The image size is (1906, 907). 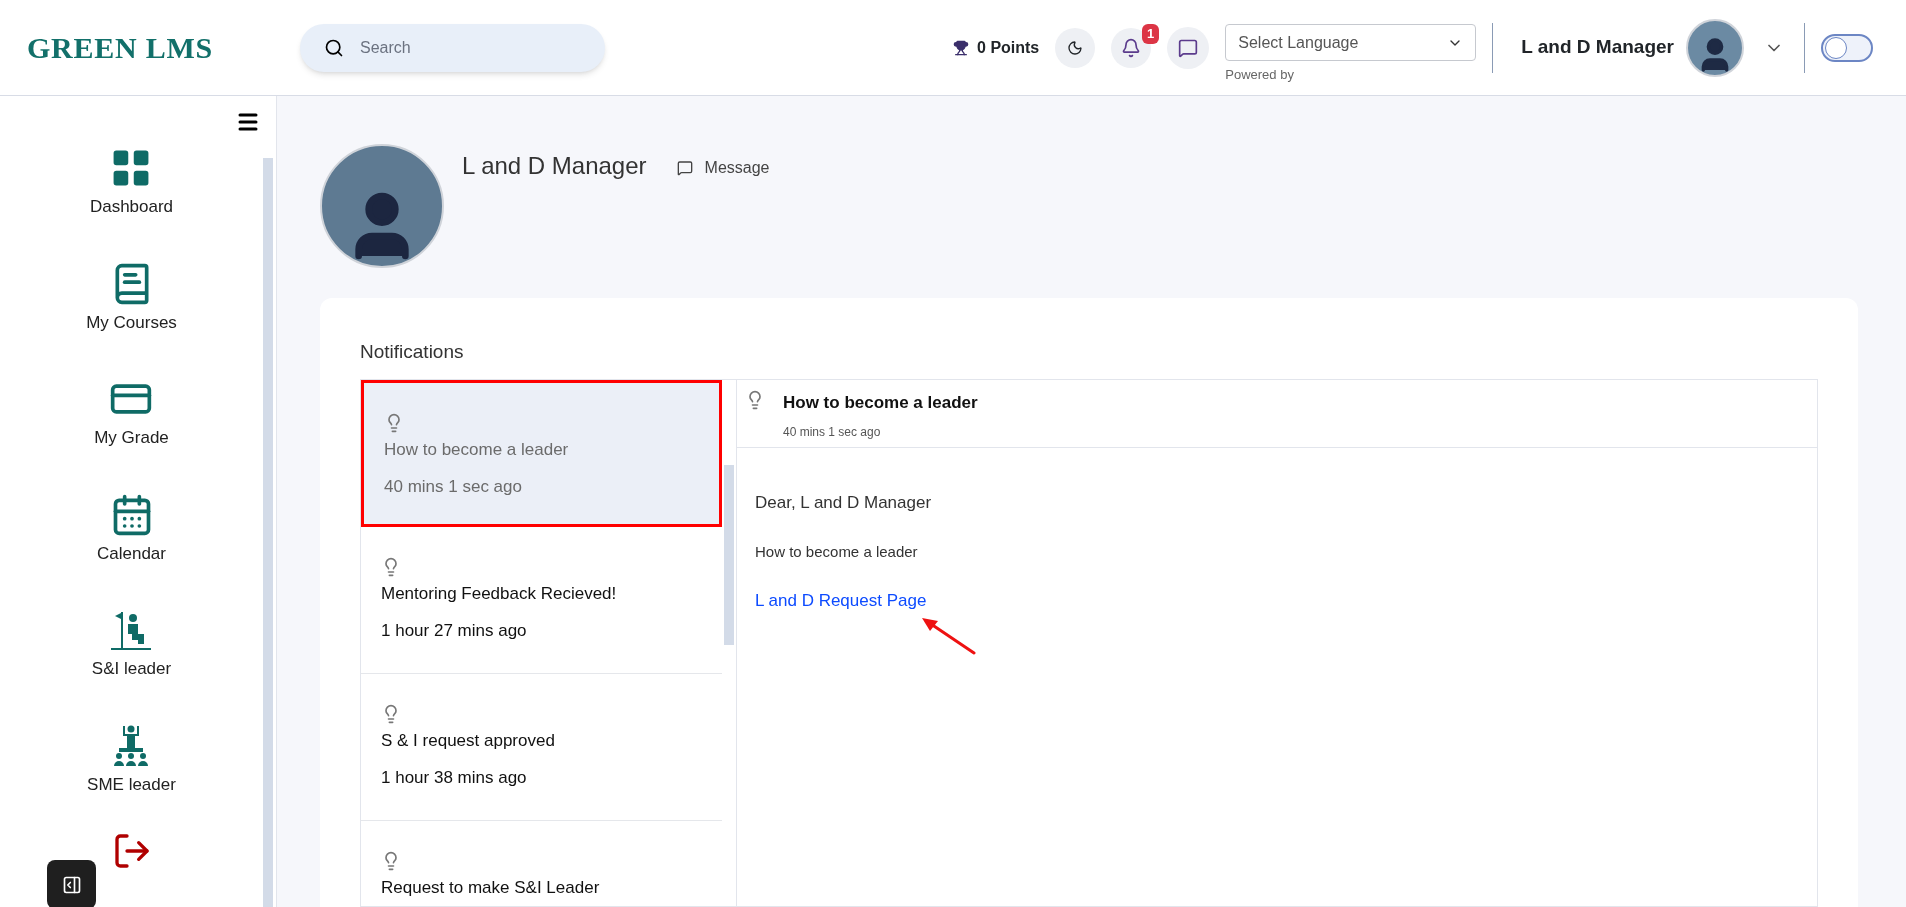 I want to click on notification-item: Mentoring Feedback Recieved! 1 hour 27 mins ago, so click(x=541, y=600).